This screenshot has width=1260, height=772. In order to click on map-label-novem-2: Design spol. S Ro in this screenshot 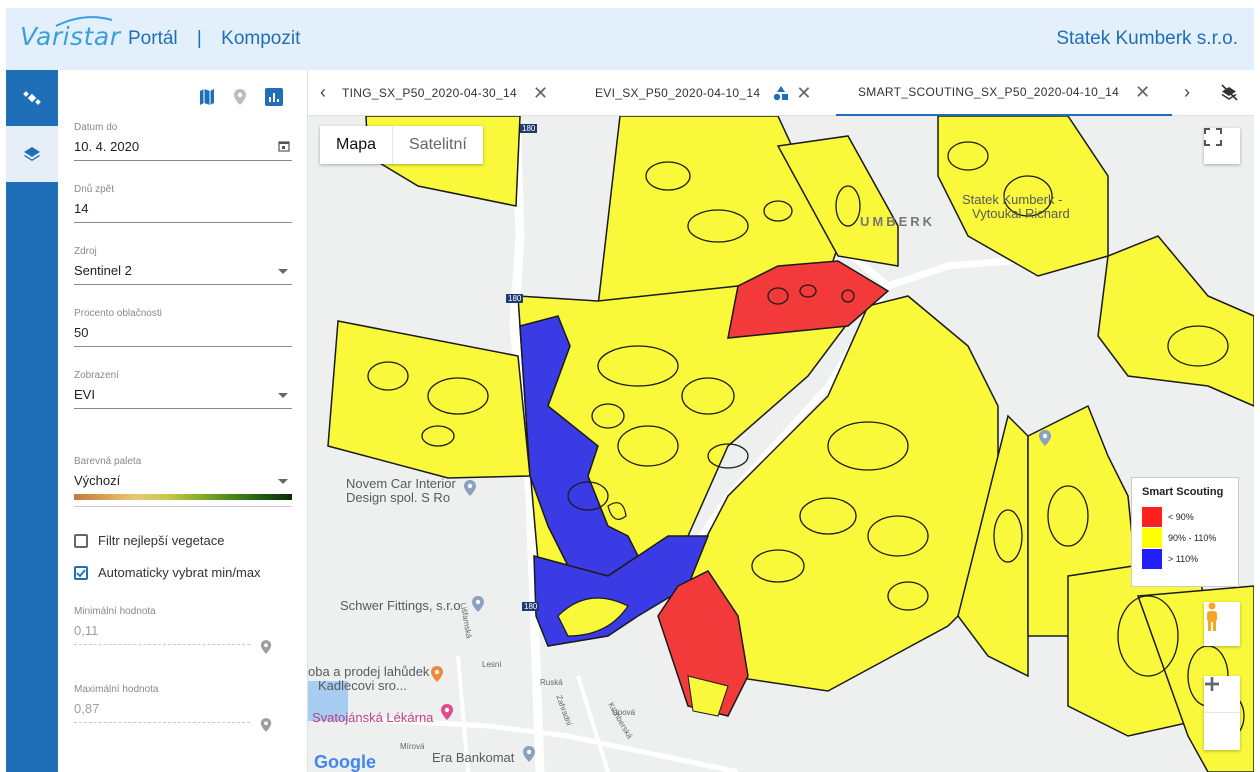, I will do `click(398, 497)`.